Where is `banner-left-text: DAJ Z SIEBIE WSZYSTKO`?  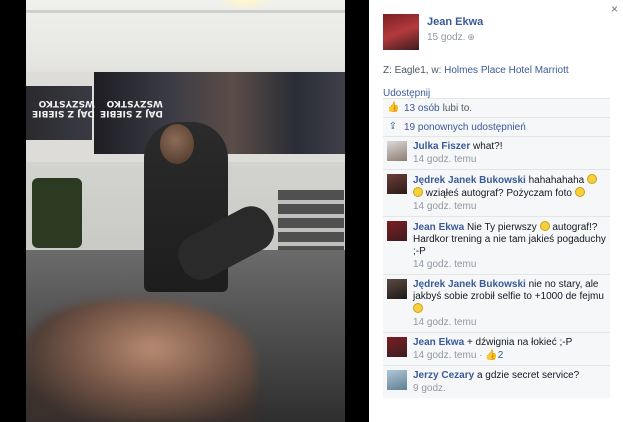 banner-left-text: DAJ Z SIEBIE WSZYSTKO is located at coordinates (63, 108).